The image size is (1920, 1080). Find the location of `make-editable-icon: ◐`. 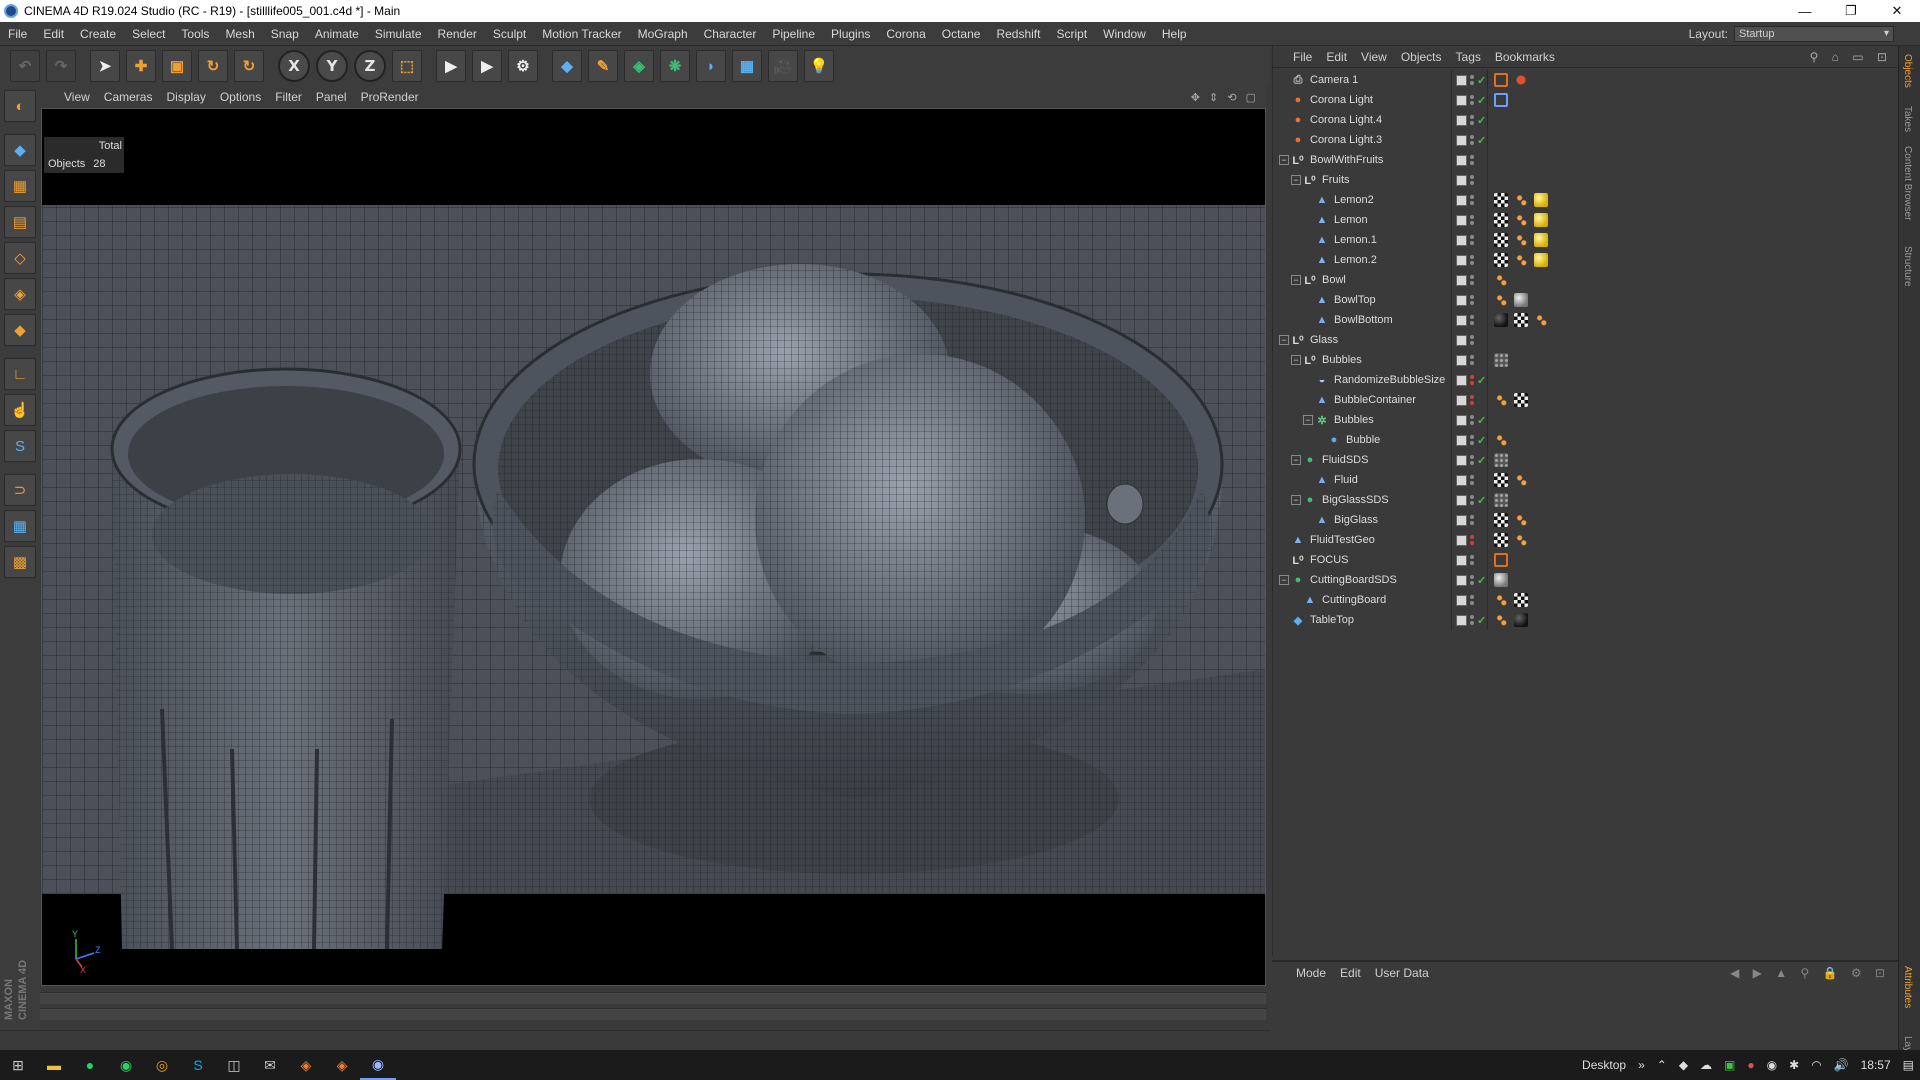

make-editable-icon: ◐ is located at coordinates (20, 106).